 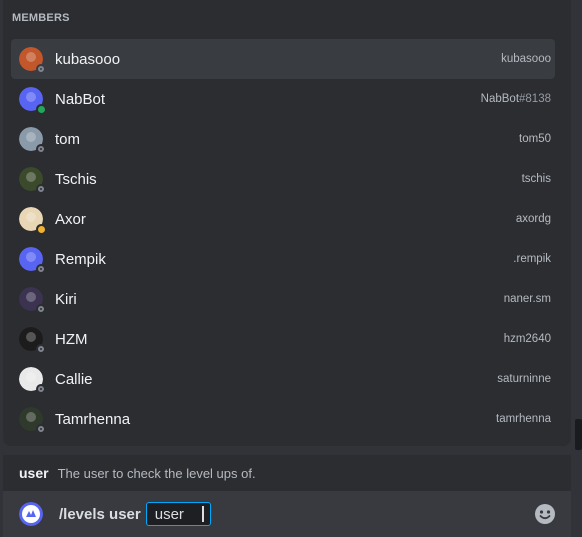 I want to click on member-username: naner.sm, so click(x=527, y=299).